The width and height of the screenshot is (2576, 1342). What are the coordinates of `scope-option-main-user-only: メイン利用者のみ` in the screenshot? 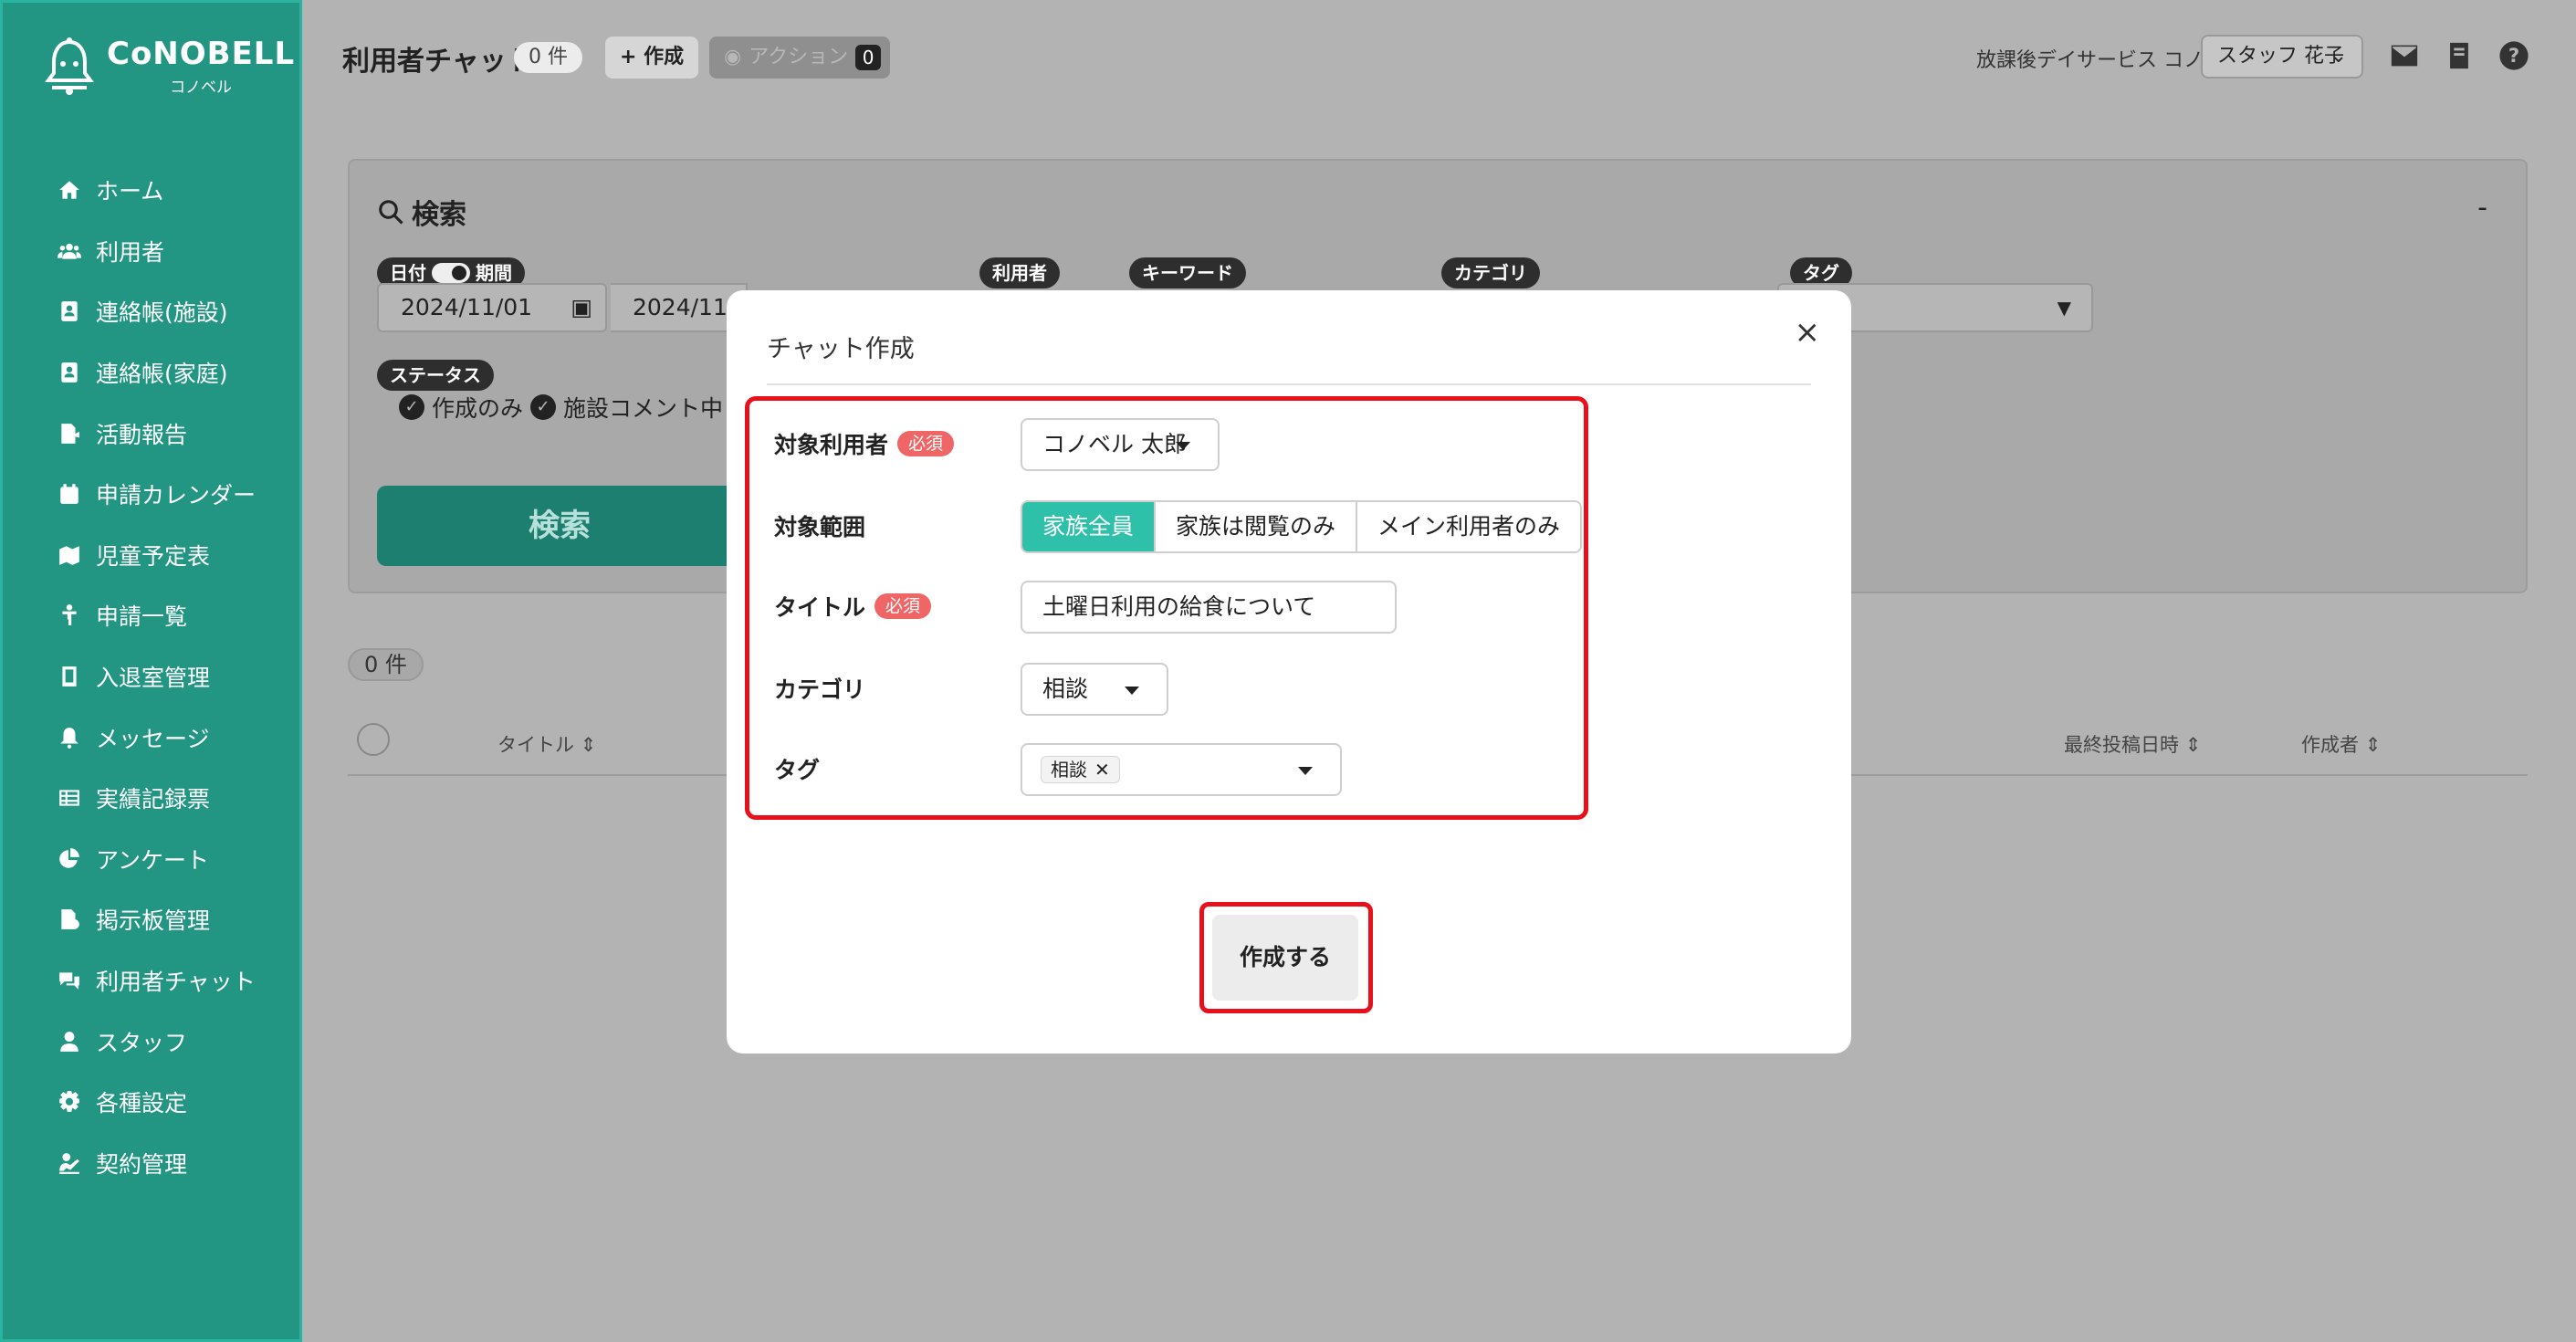 It's located at (1469, 526).